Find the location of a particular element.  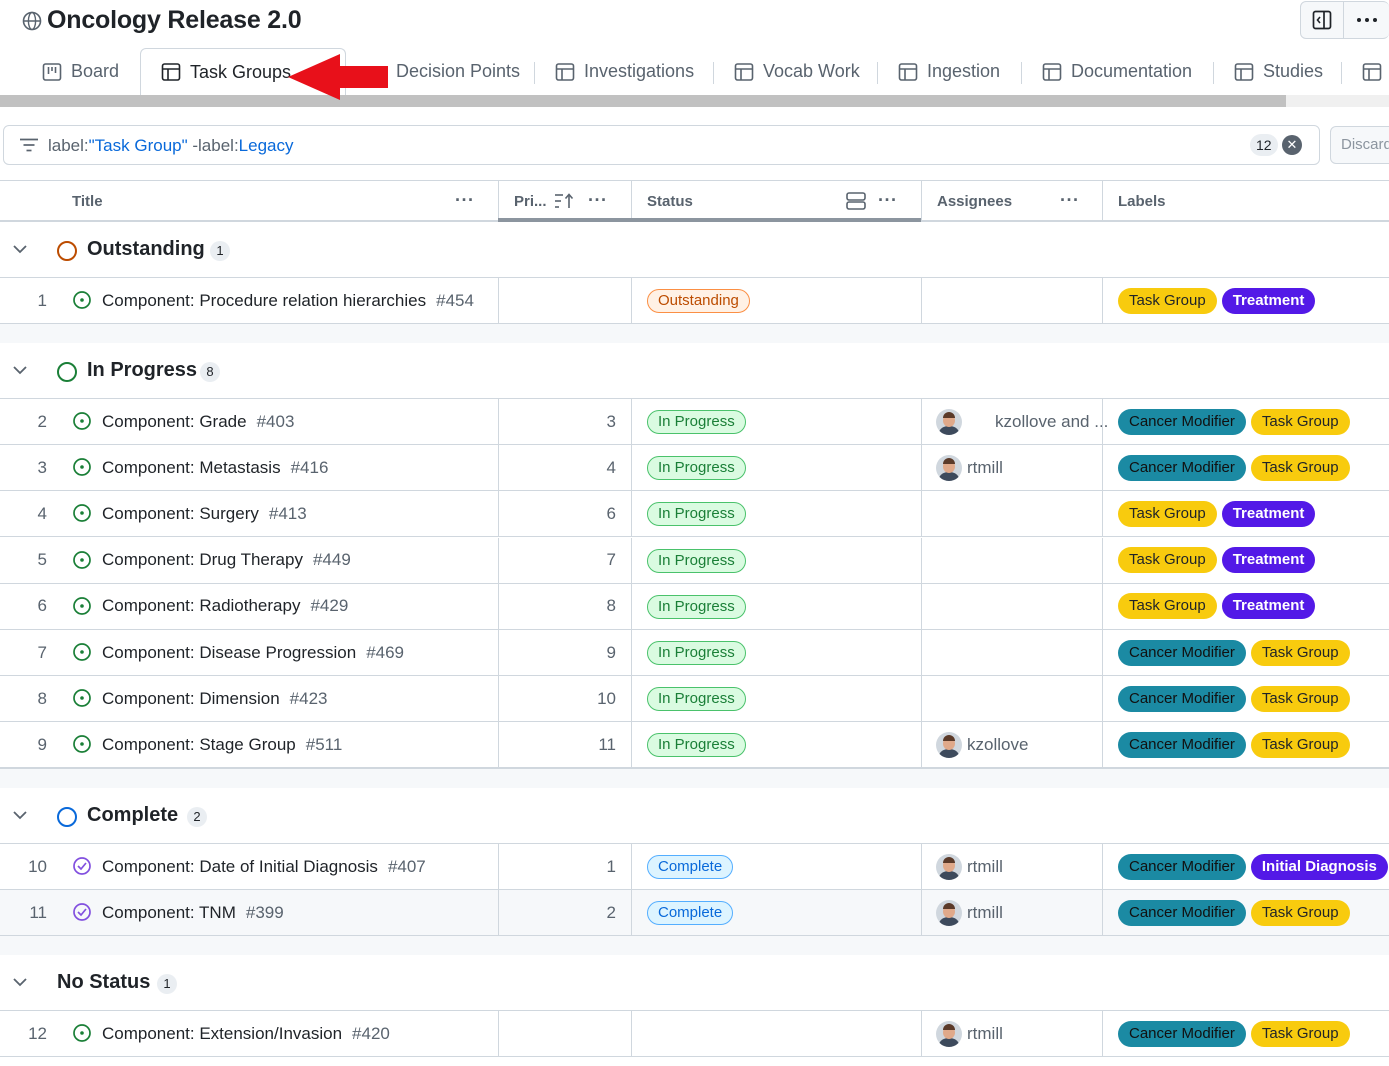

priority-value: 10 is located at coordinates (557, 698).